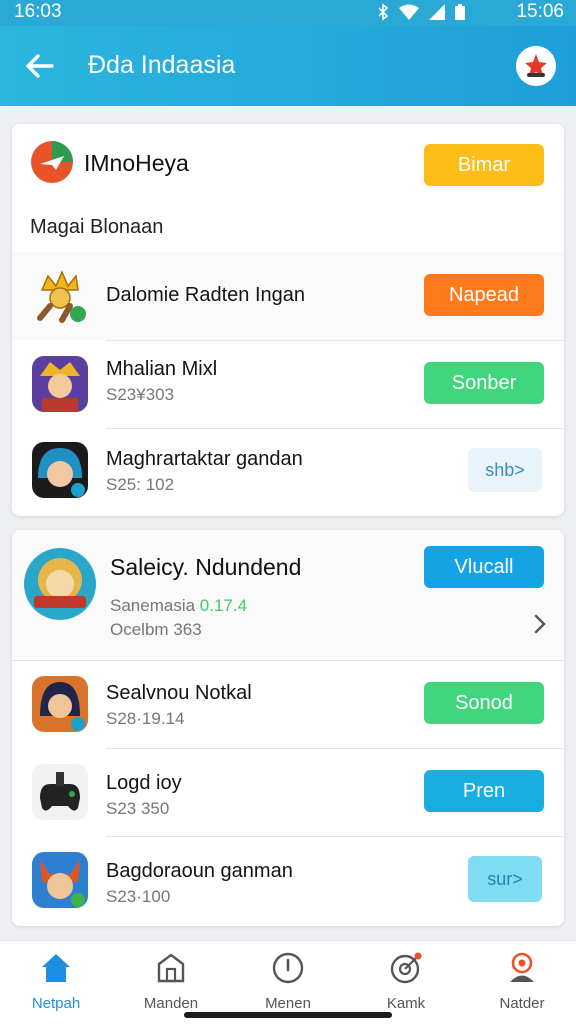  I want to click on page-title: Ðda Indaasia, so click(162, 65).